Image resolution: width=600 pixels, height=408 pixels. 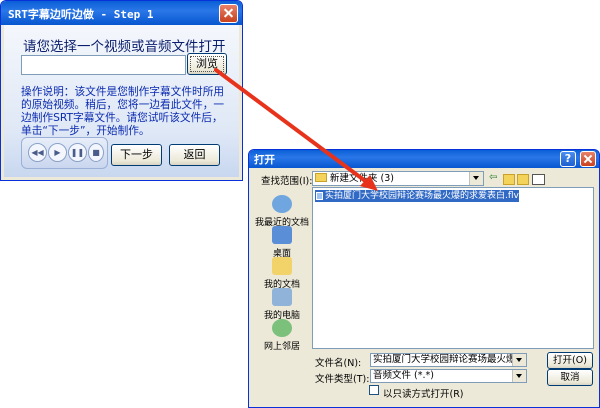 I want to click on place-my-computer: 我的电脑, so click(x=282, y=304).